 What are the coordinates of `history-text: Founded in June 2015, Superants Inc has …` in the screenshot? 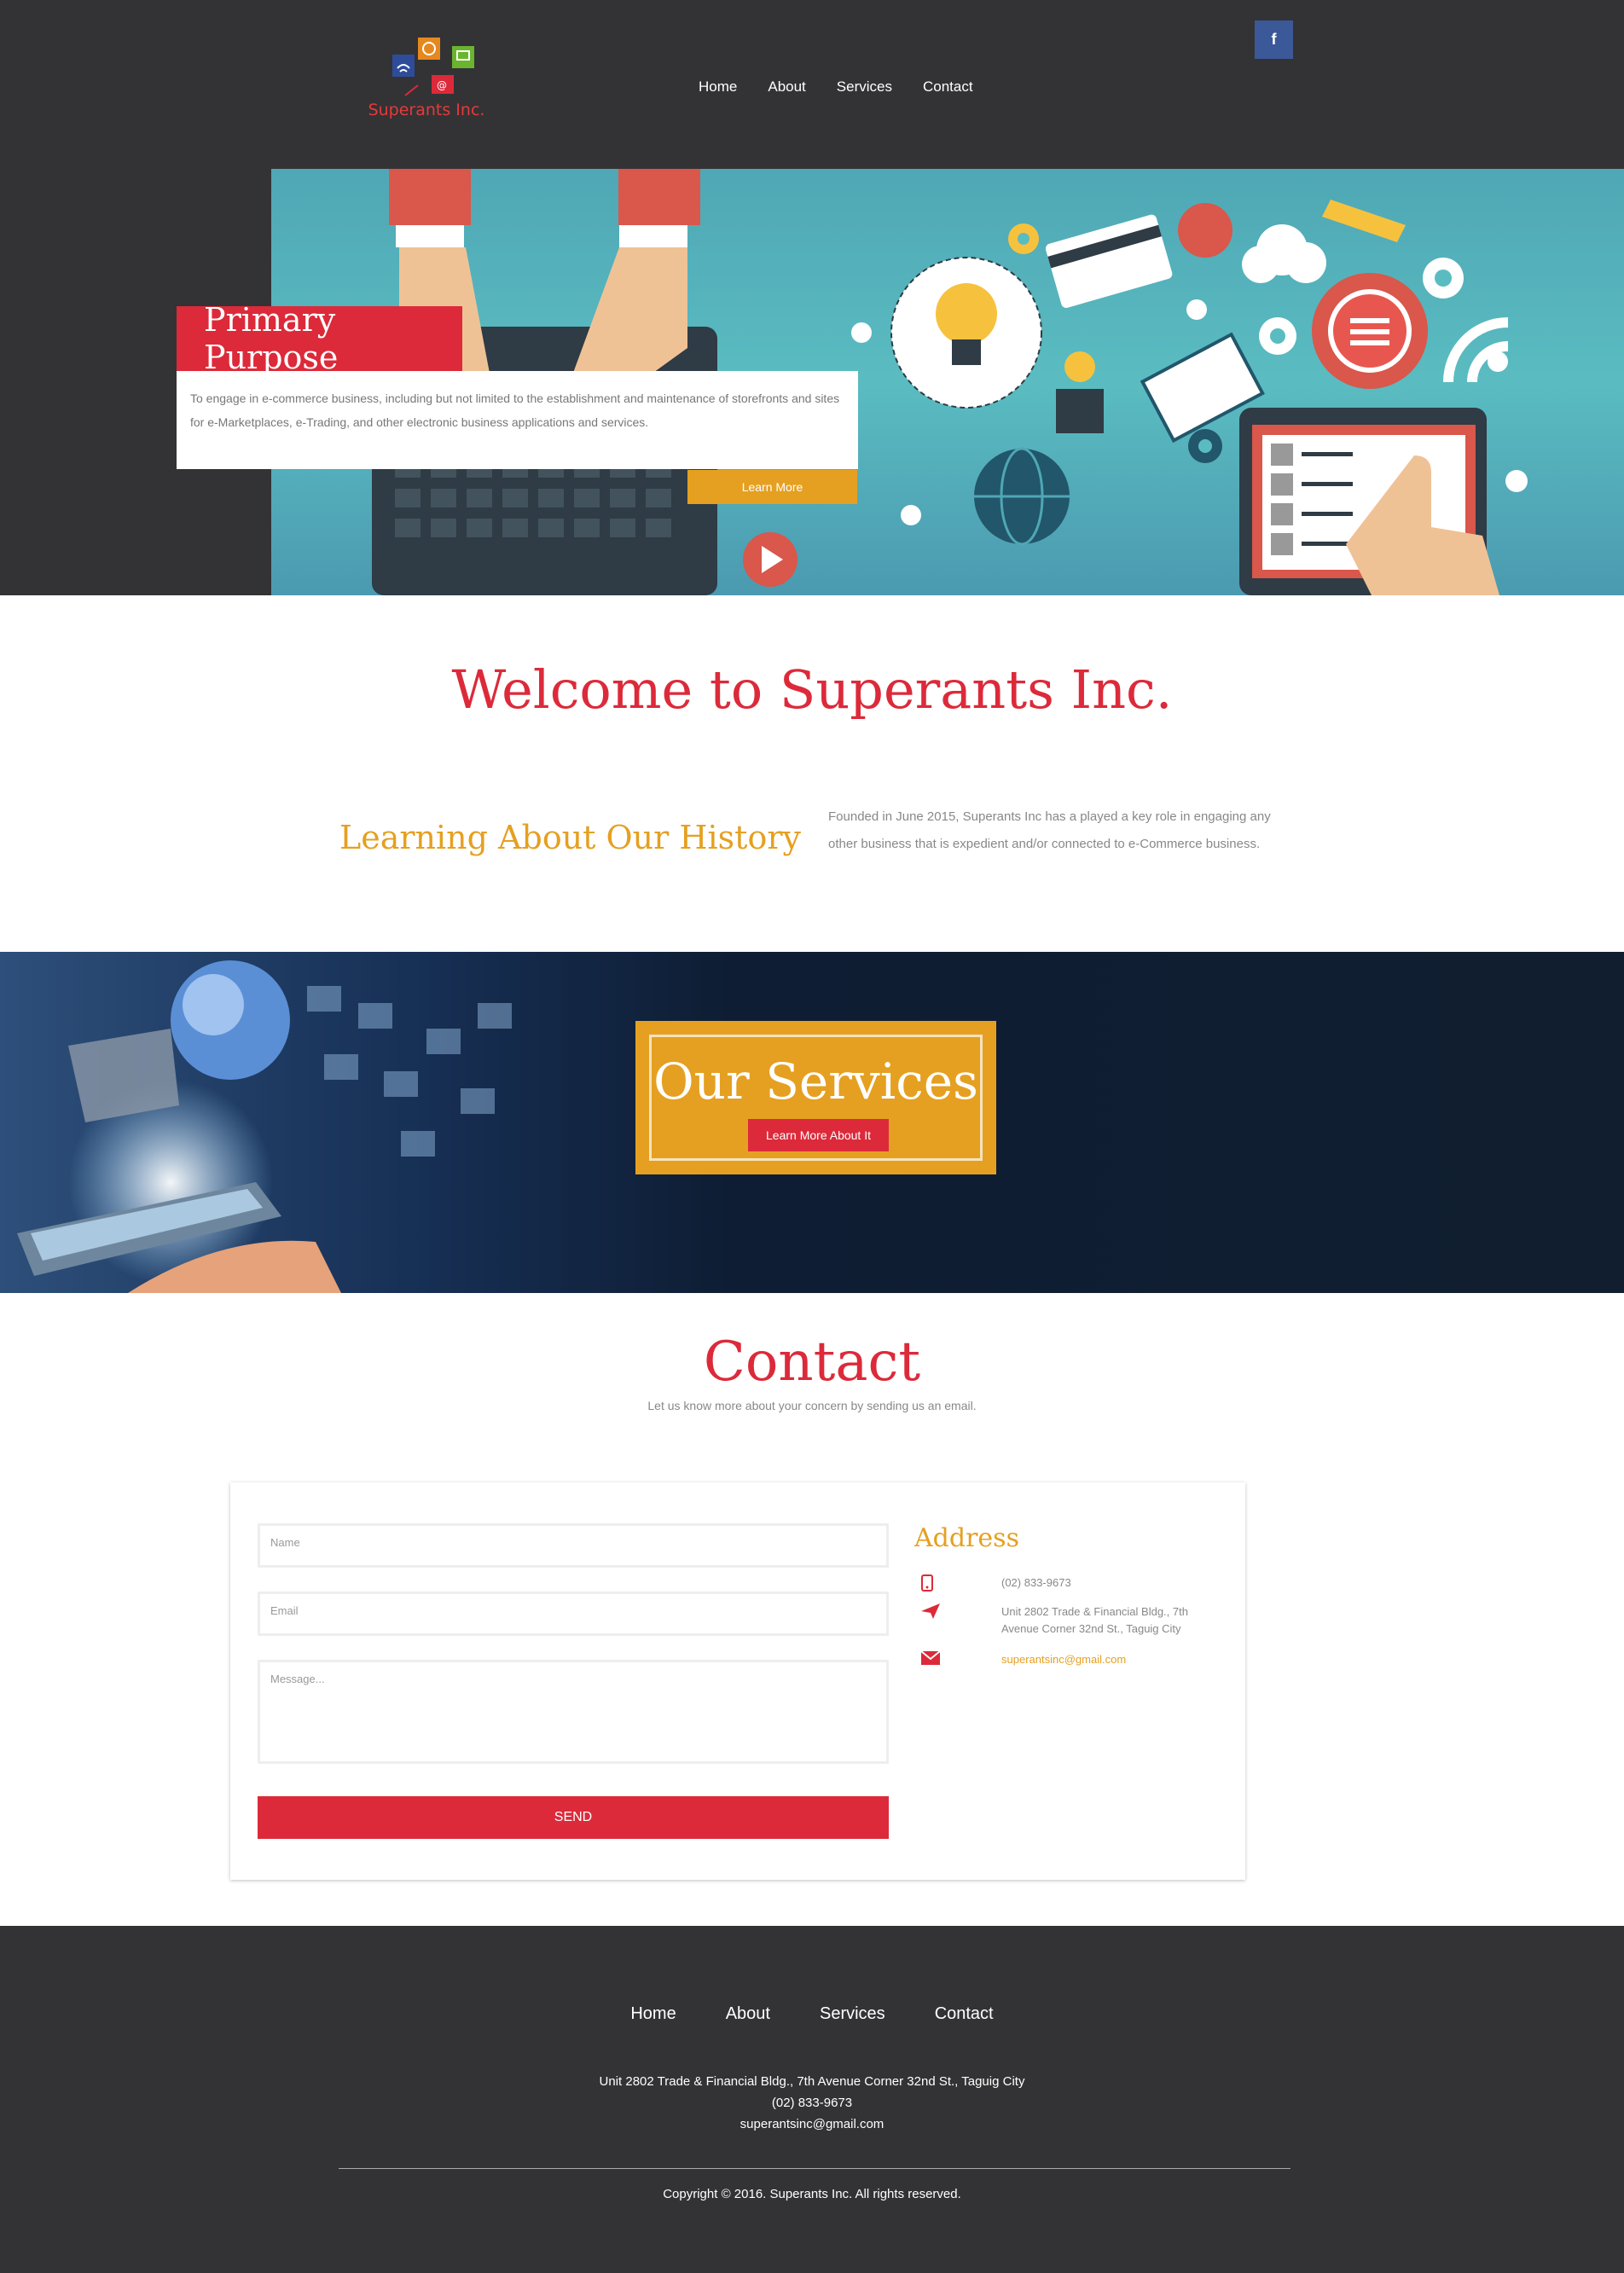 It's located at (1049, 830).